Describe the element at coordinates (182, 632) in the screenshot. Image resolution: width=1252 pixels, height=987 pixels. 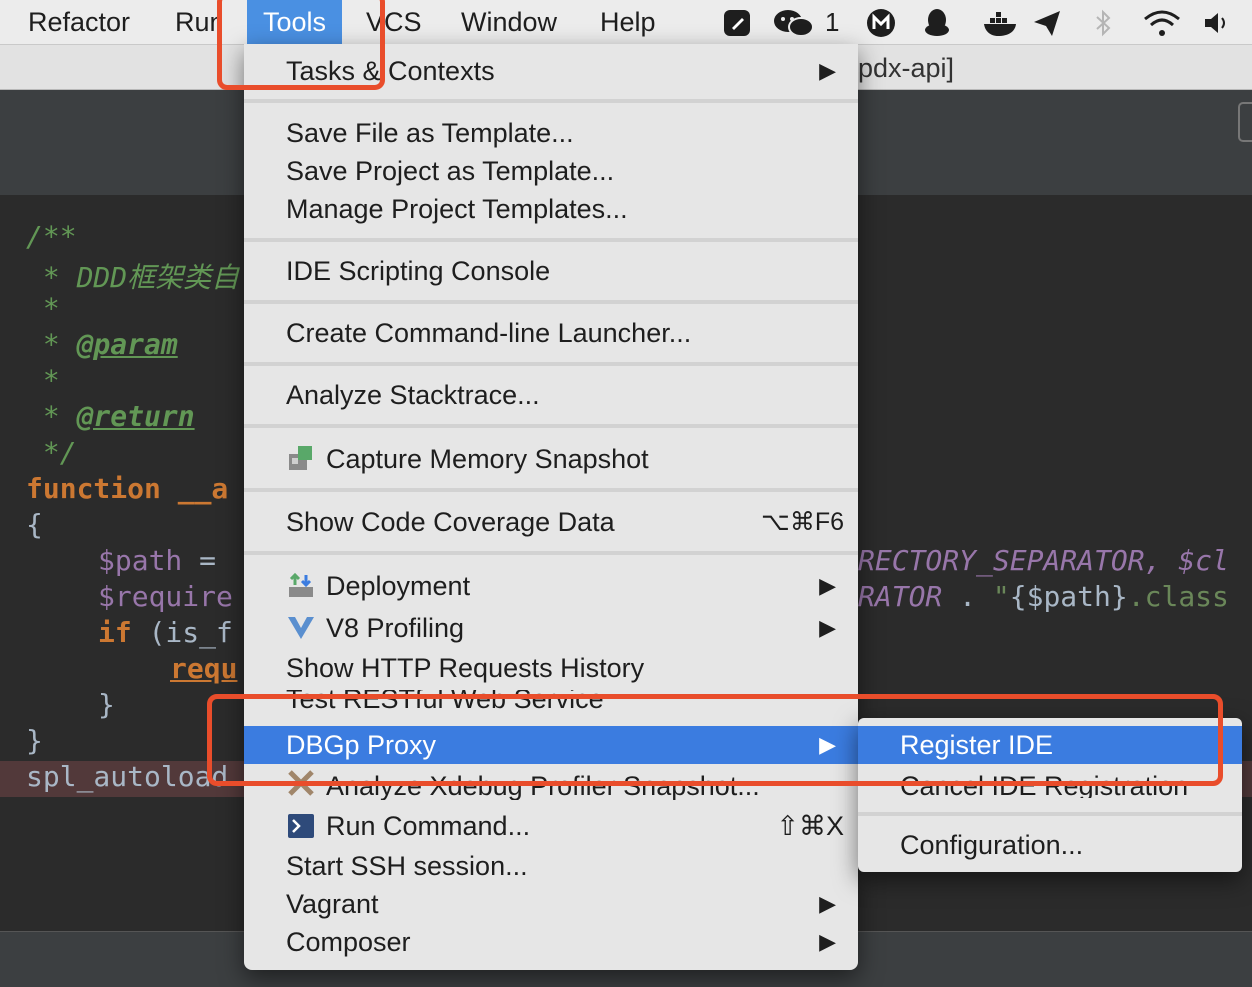
I see `code-expression: (is_f` at that location.